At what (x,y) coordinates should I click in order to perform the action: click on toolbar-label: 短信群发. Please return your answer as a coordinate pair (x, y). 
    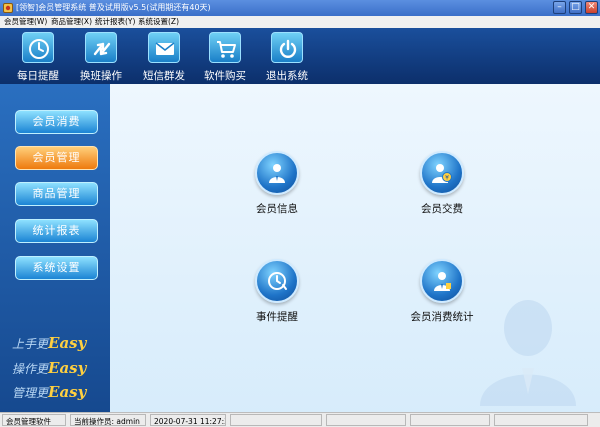
    Looking at the image, I should click on (164, 76).